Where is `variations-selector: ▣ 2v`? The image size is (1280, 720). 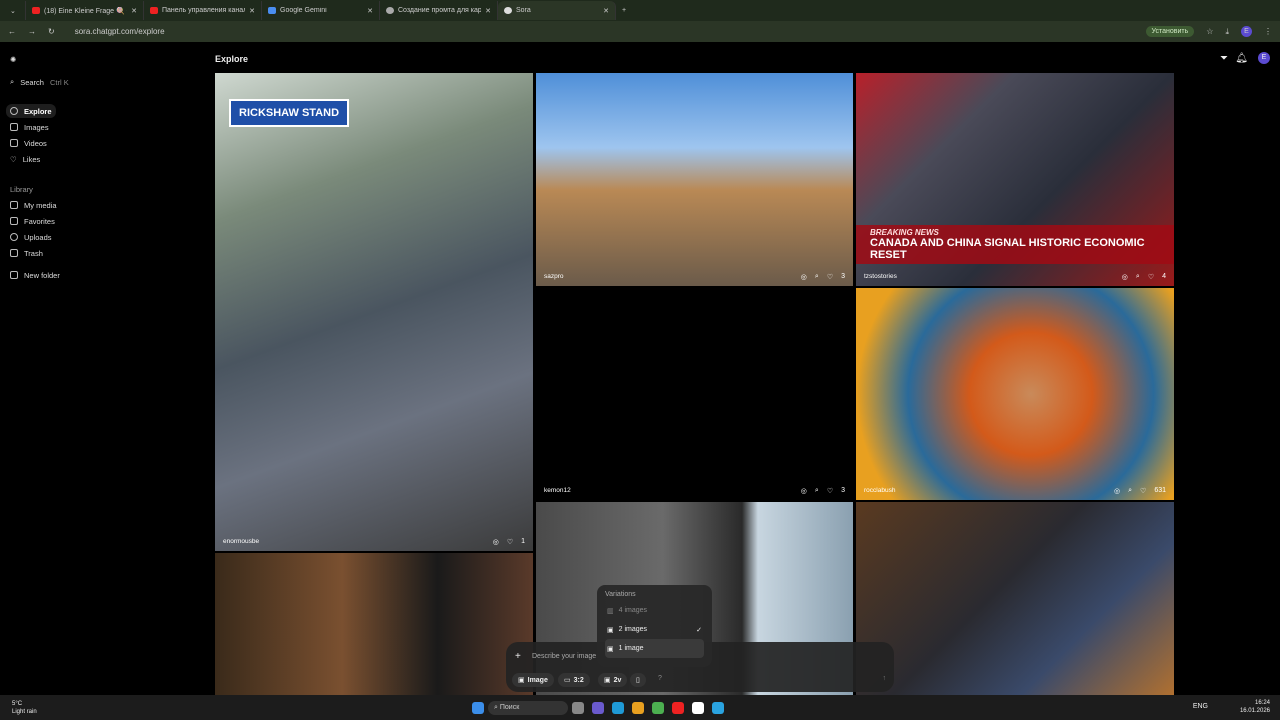 variations-selector: ▣ 2v is located at coordinates (613, 680).